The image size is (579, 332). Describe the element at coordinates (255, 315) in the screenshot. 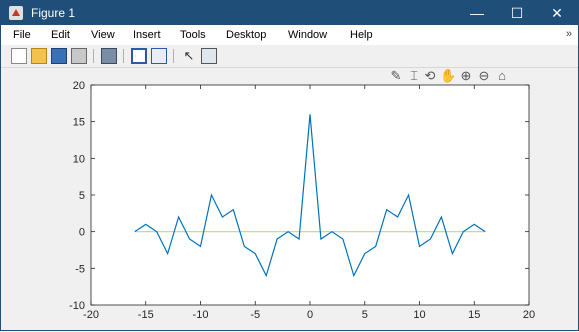

I see `x-tick-label: -5` at that location.